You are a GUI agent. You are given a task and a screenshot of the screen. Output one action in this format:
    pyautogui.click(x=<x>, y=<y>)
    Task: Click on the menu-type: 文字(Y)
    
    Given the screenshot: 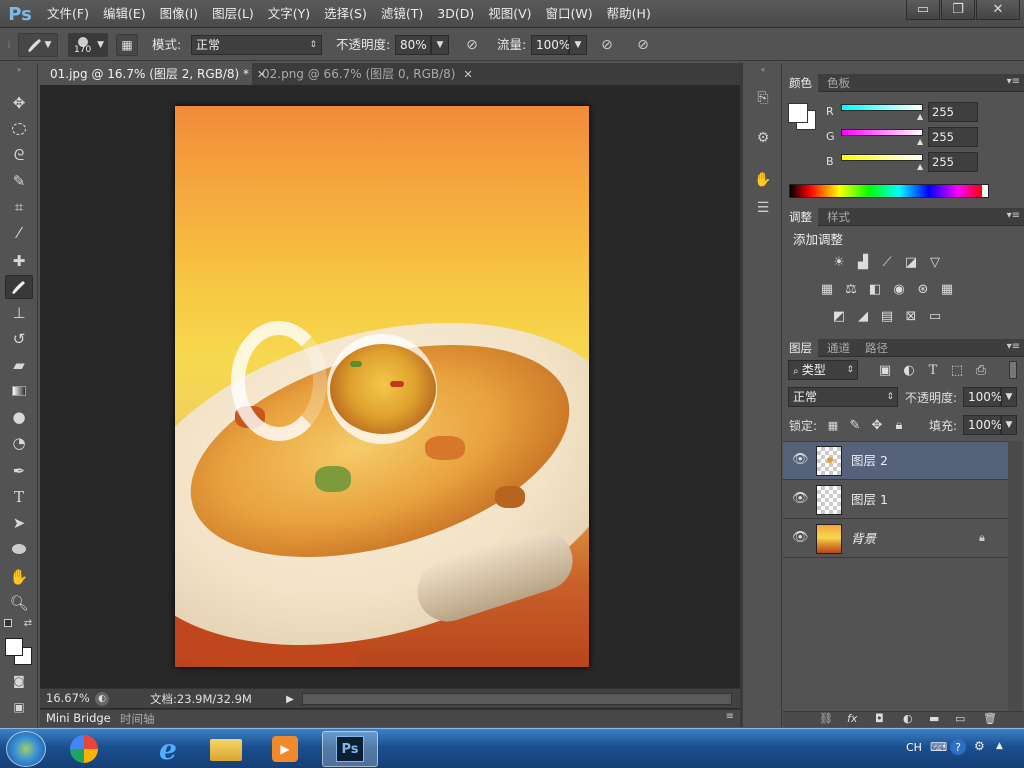 What is the action you would take?
    pyautogui.click(x=289, y=14)
    